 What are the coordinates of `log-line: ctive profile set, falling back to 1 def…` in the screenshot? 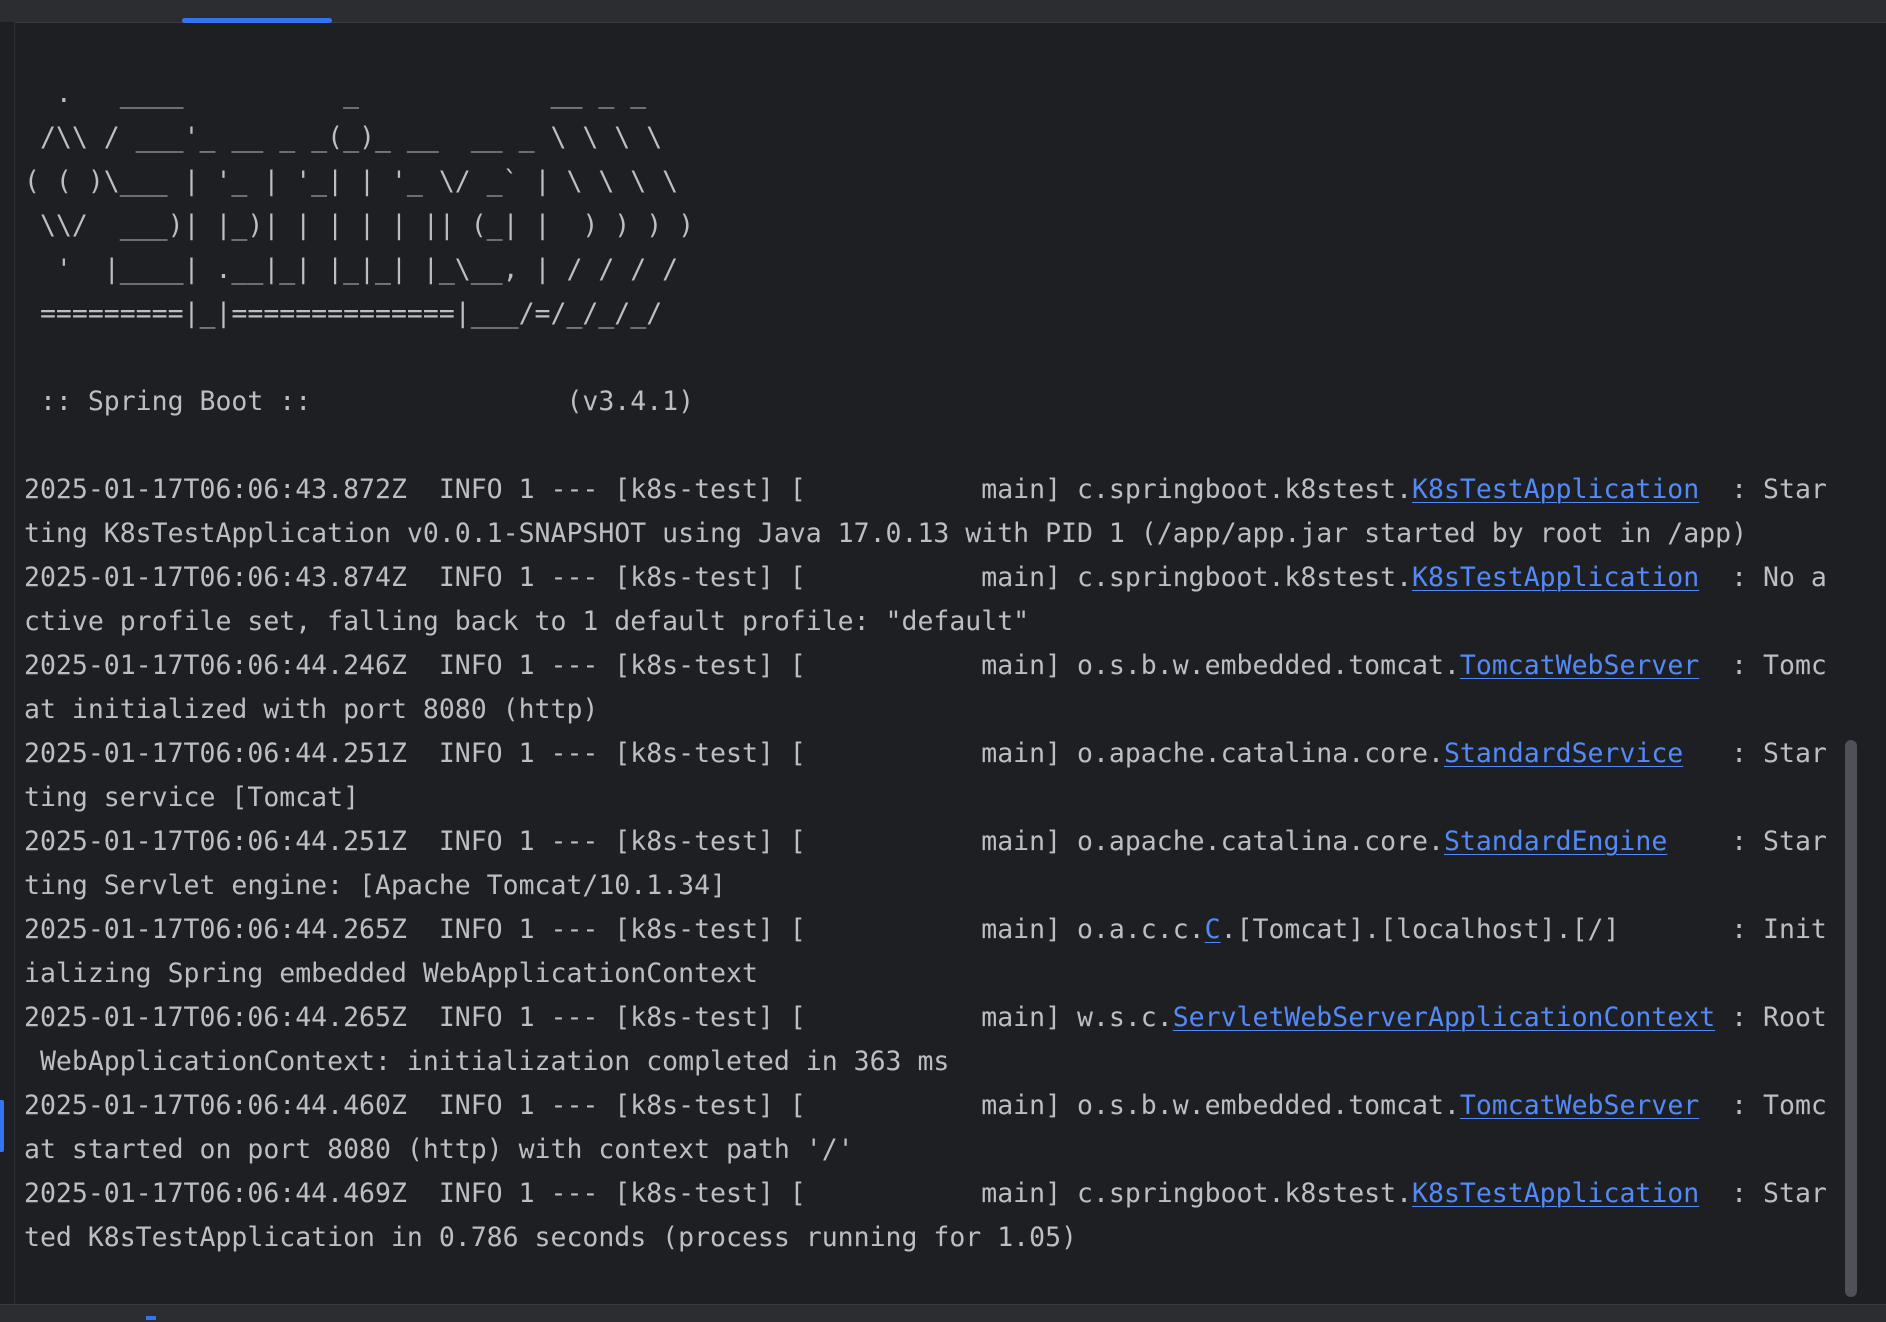 It's located at (933, 622).